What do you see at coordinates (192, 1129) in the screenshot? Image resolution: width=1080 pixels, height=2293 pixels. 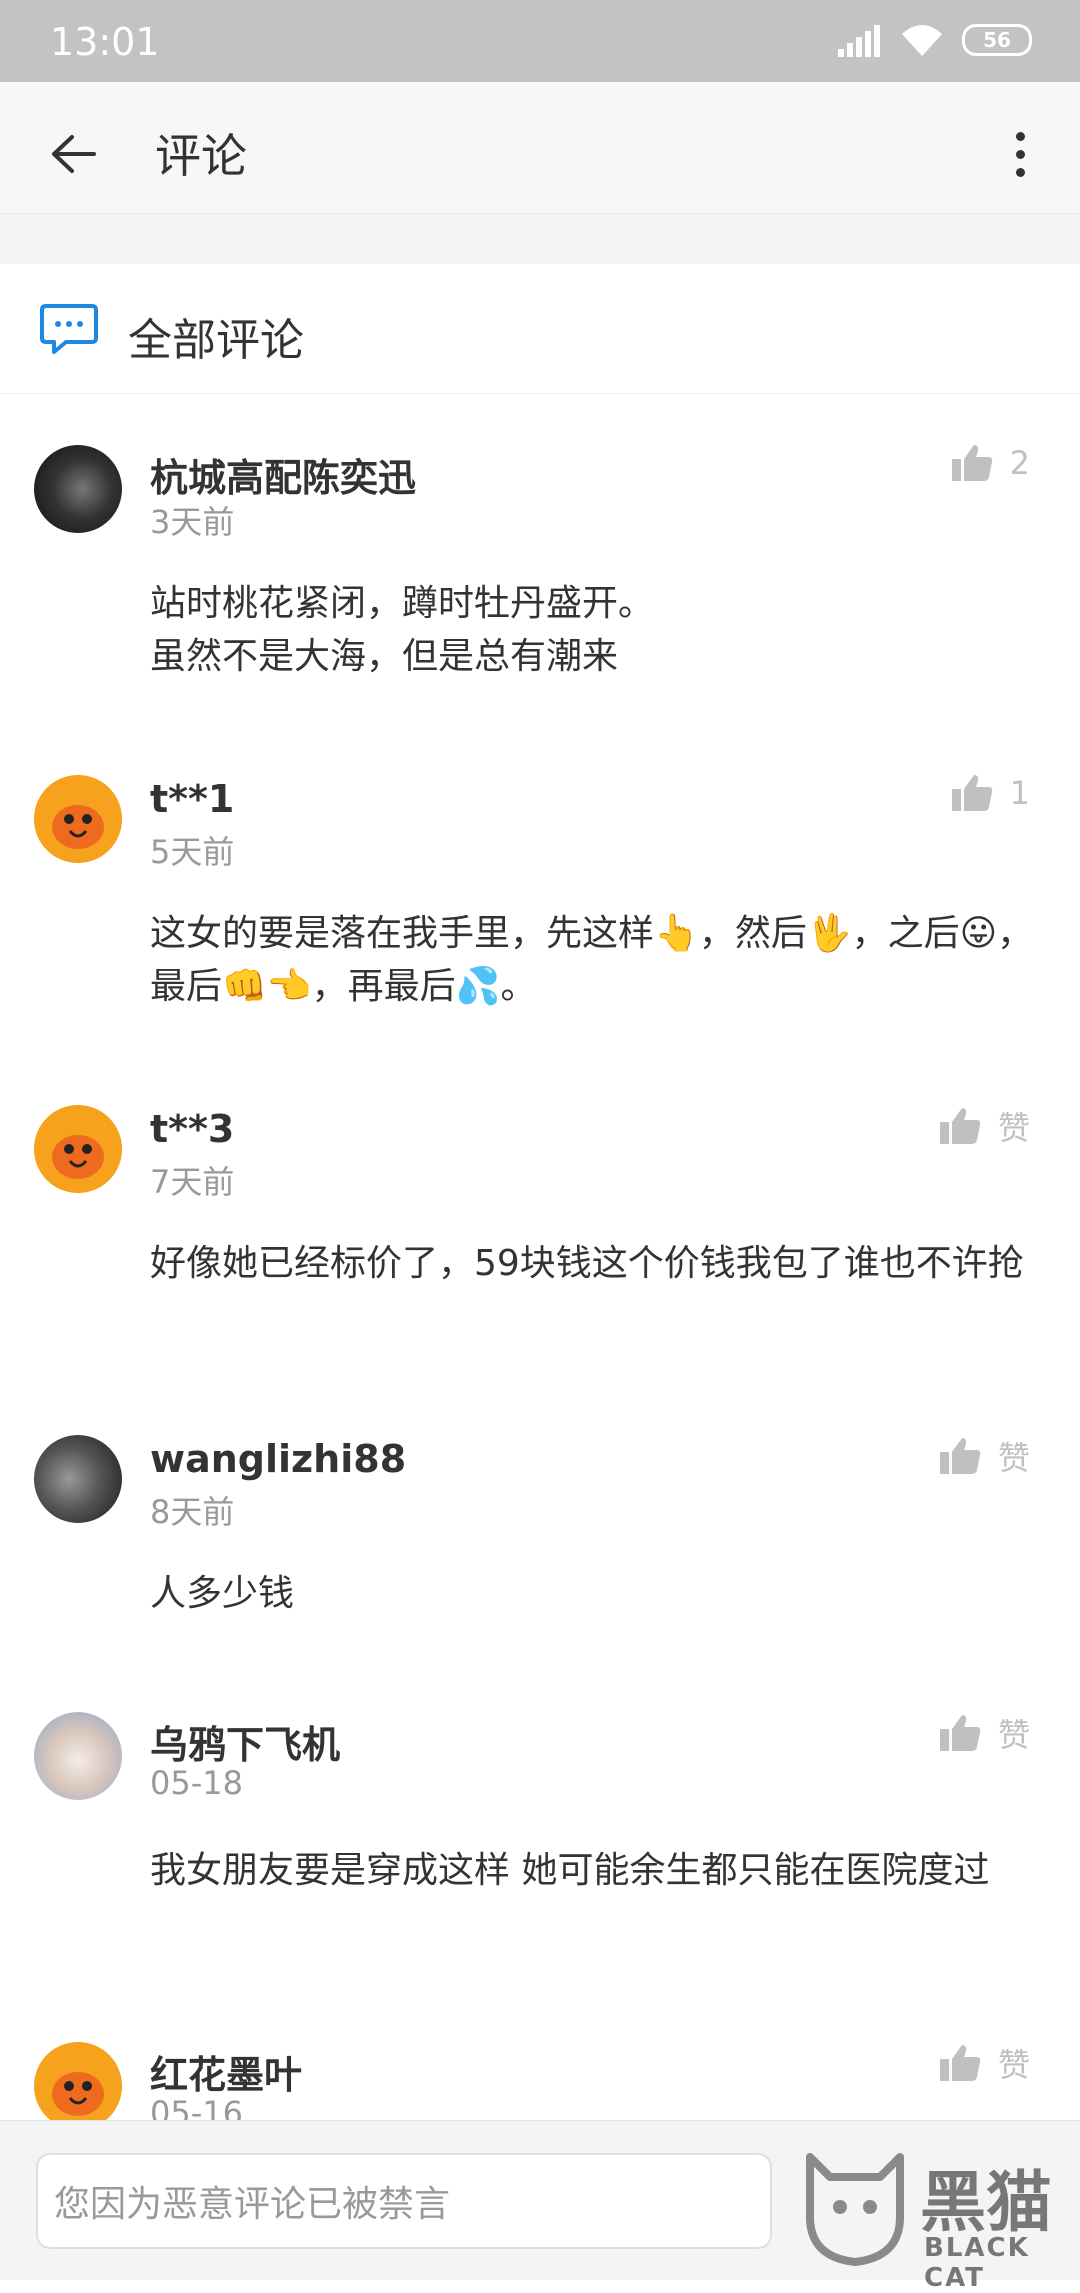 I see `comment-username: t**3` at bounding box center [192, 1129].